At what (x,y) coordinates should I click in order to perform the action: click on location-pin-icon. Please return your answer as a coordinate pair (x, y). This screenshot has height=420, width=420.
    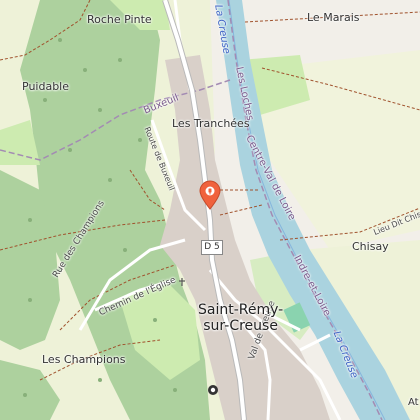
    Looking at the image, I should click on (210, 195).